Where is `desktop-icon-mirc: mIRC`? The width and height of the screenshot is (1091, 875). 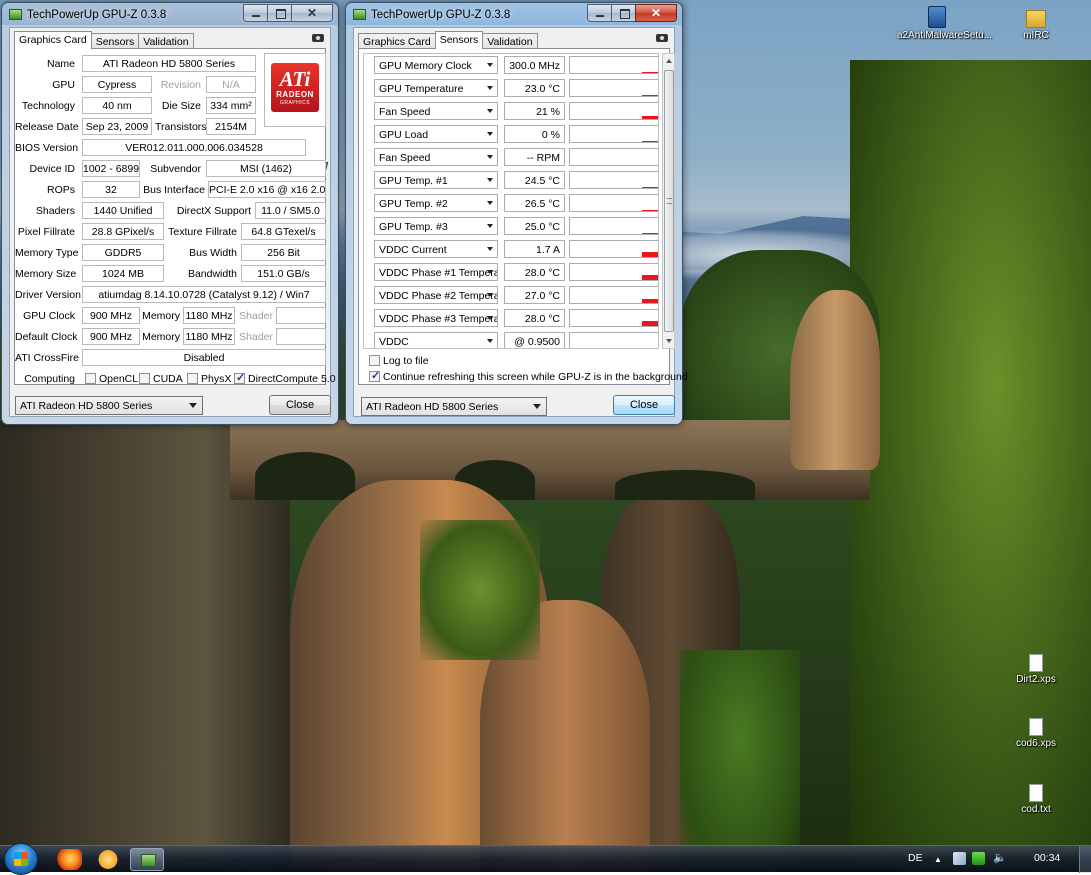 desktop-icon-mirc: mIRC is located at coordinates (1036, 23).